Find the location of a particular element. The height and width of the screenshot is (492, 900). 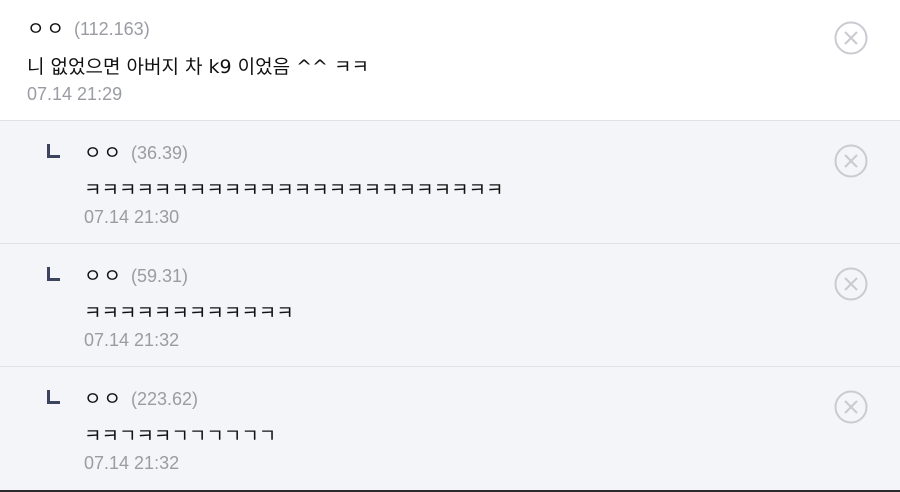

reply-header: ㅇㅇ (59.31) is located at coordinates (136, 274).